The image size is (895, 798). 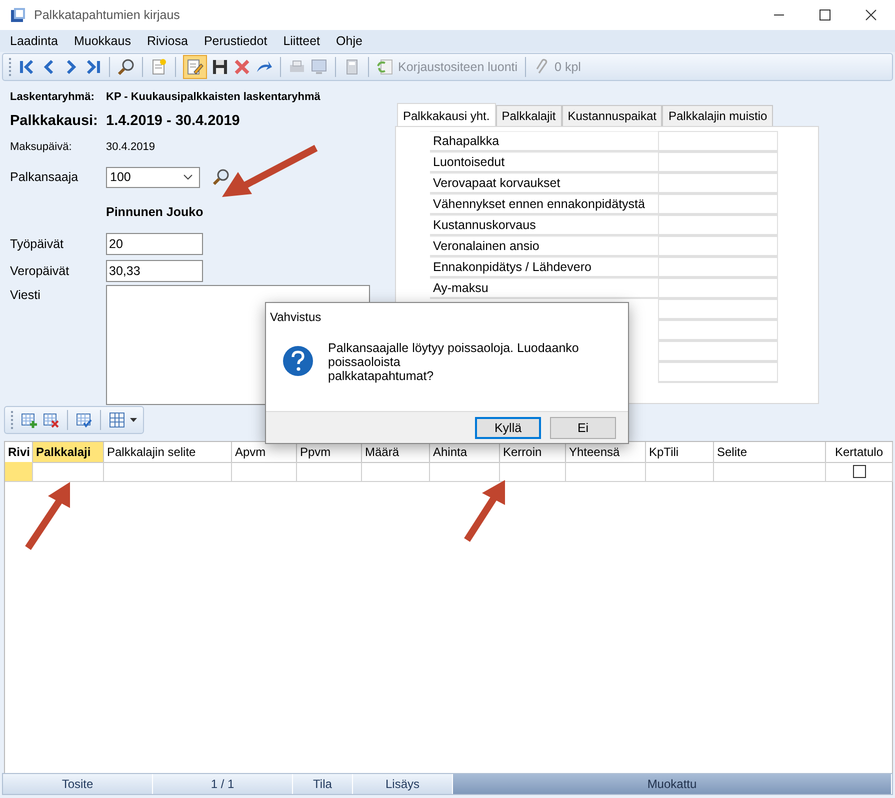 I want to click on dialog-title: Vahvistus, so click(x=295, y=317).